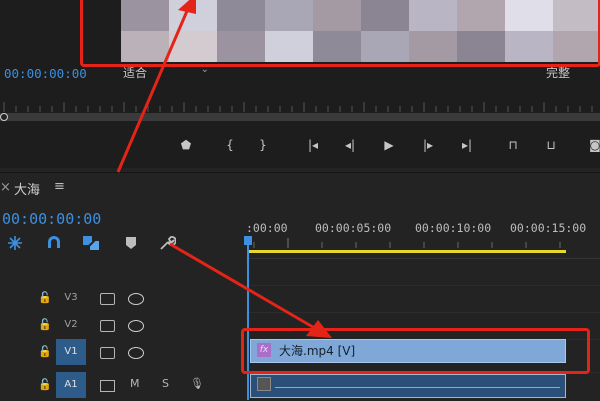  What do you see at coordinates (15, 243) in the screenshot?
I see `nest-icon` at bounding box center [15, 243].